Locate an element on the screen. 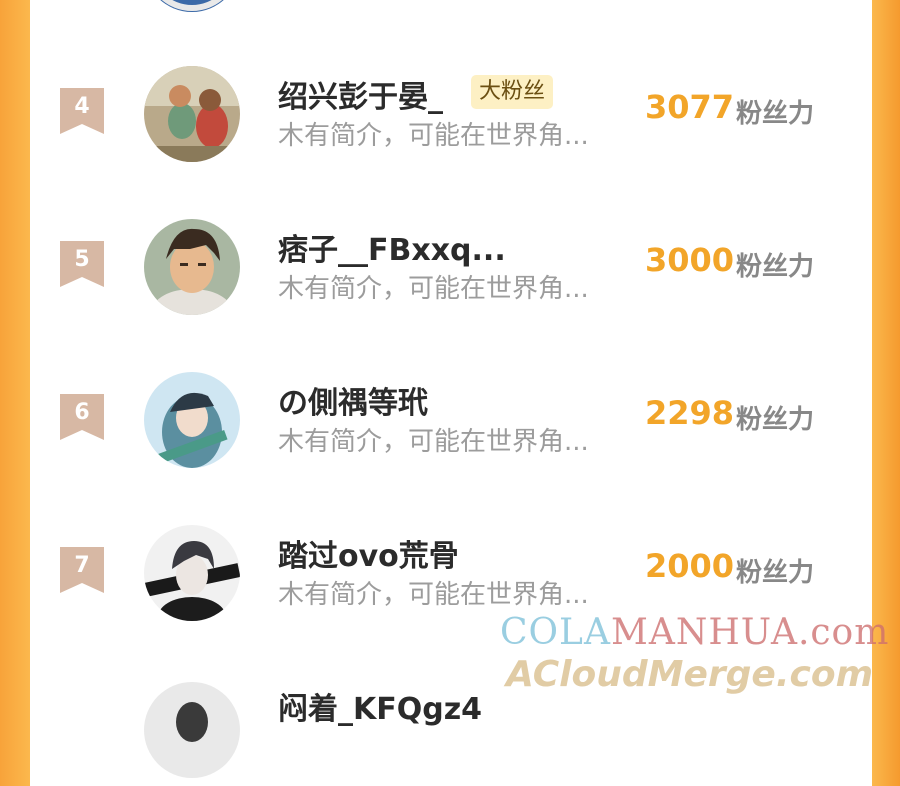  fan-score: 2298 is located at coordinates (690, 413).